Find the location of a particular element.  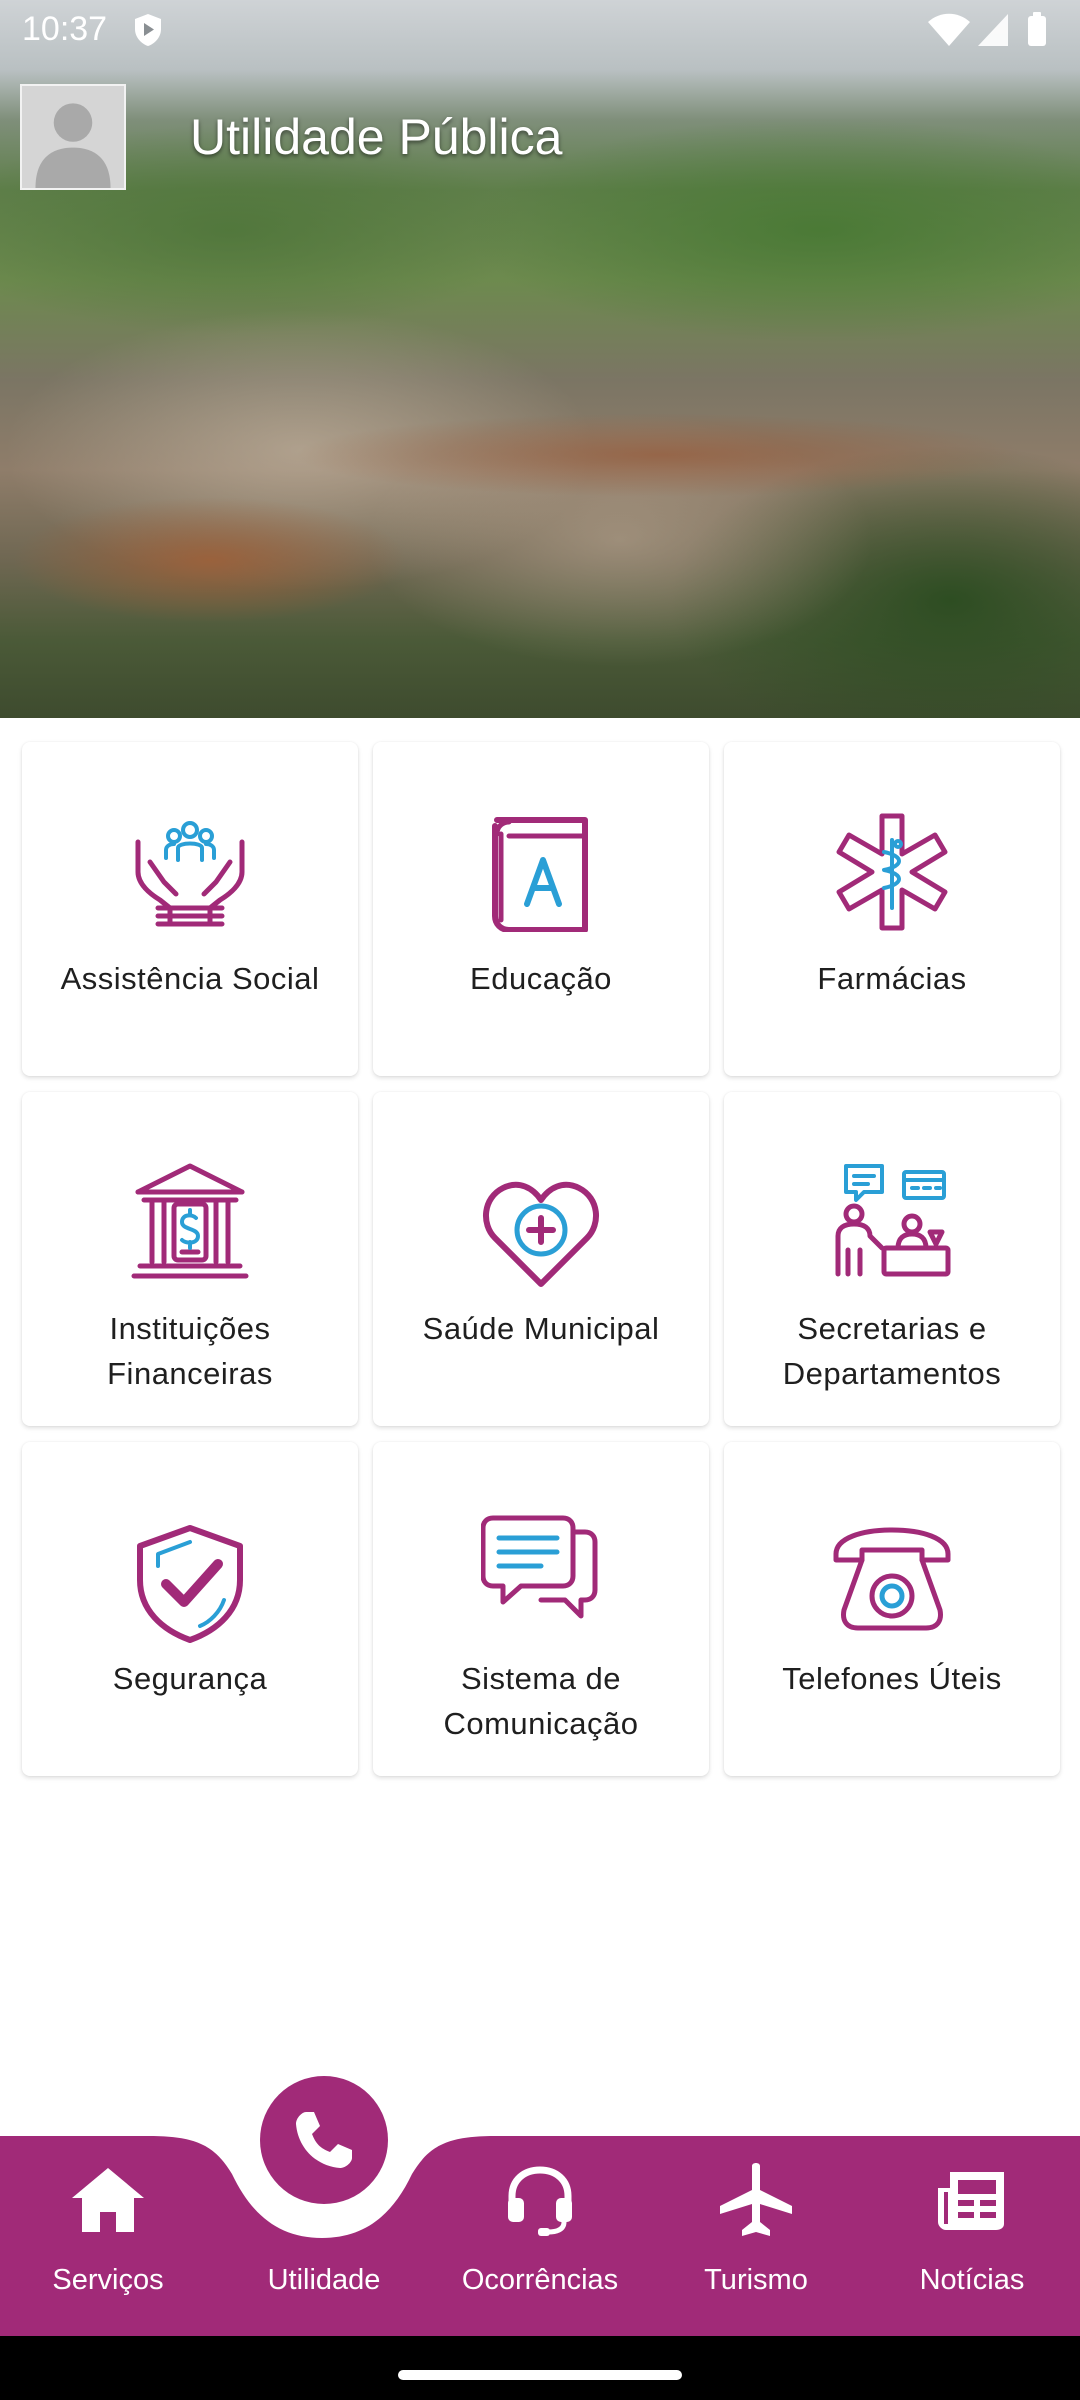

card-assistencia-social: Assistência Social is located at coordinates (190, 909).